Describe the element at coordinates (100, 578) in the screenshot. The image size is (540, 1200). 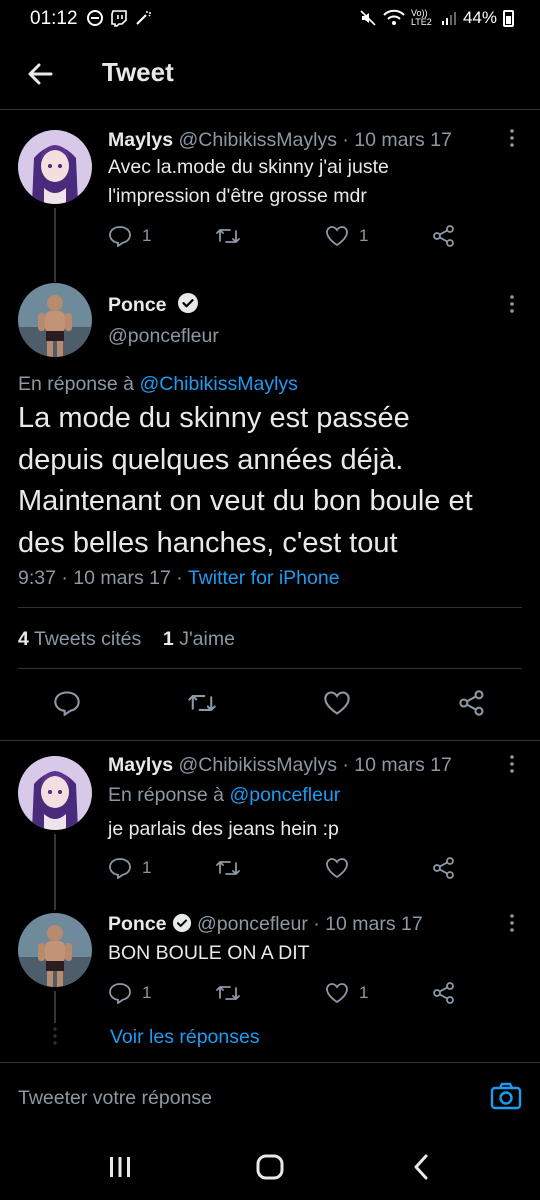
I see `timestamp: 9:37 · 10 mars 17 ·` at that location.